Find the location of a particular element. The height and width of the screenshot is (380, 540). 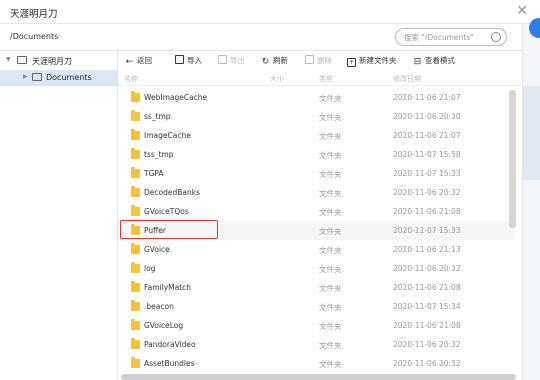

new-folder-button: + 新建文件夹 is located at coordinates (372, 61).